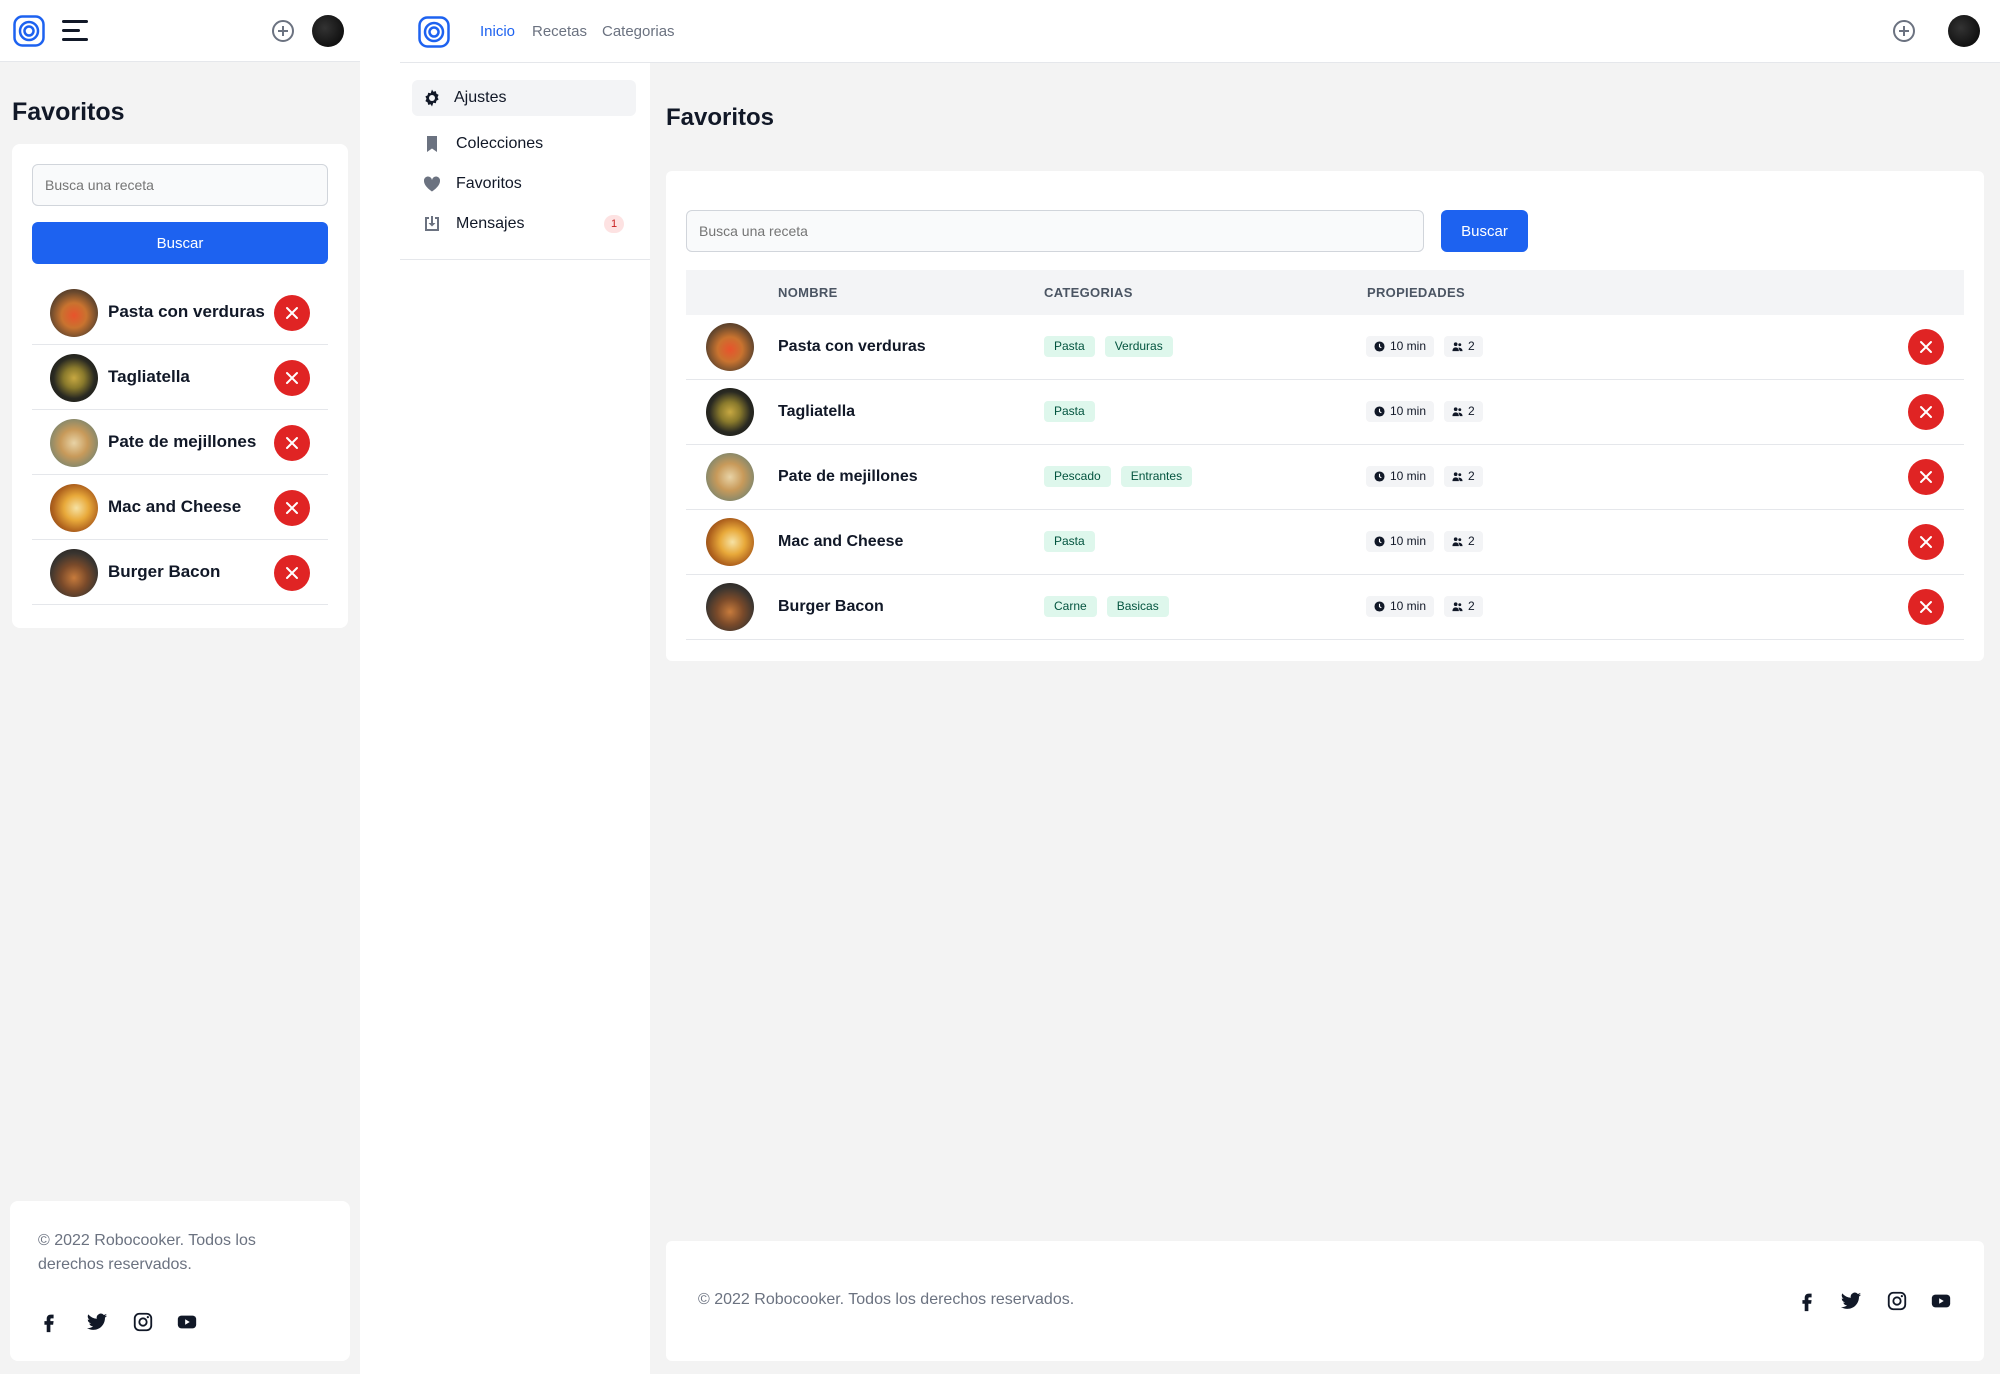  What do you see at coordinates (614, 224) in the screenshot?
I see `unread-badge: 1` at bounding box center [614, 224].